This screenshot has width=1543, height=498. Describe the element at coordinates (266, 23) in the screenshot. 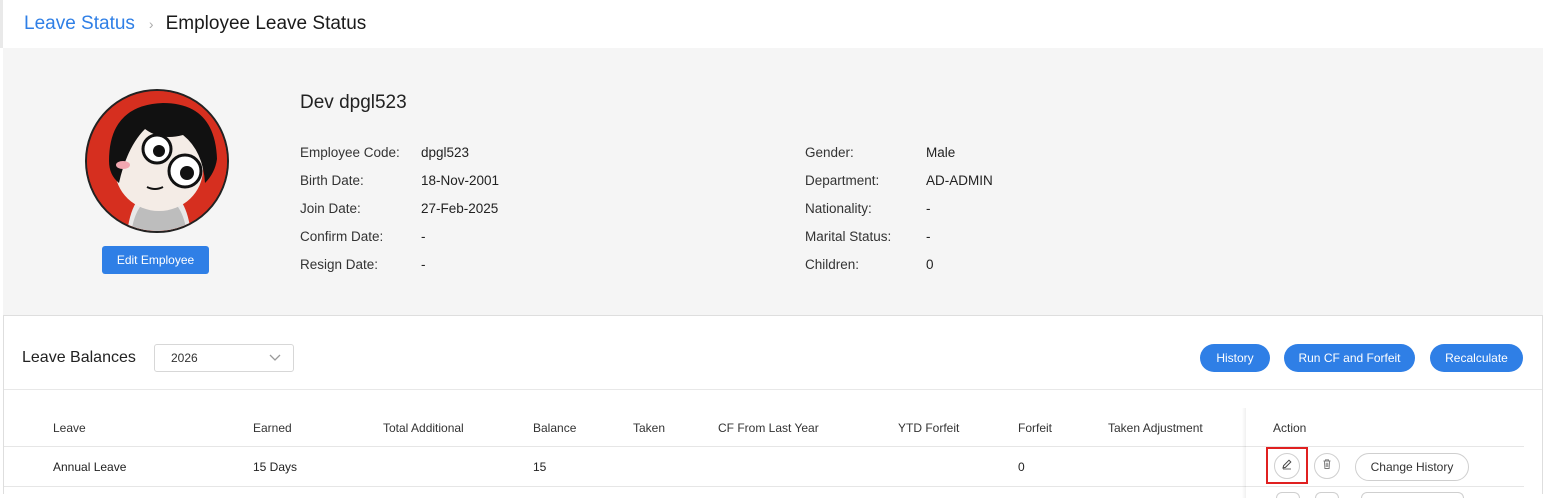

I see `page-title: Employee Leave Status` at that location.